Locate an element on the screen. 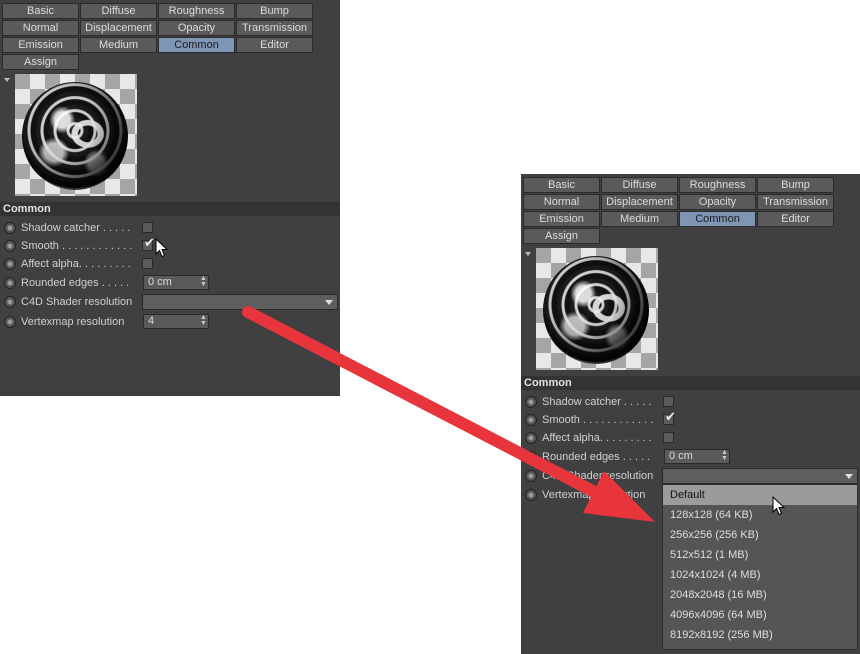 This screenshot has width=860, height=654. menu-option-default: Default is located at coordinates (760, 495).